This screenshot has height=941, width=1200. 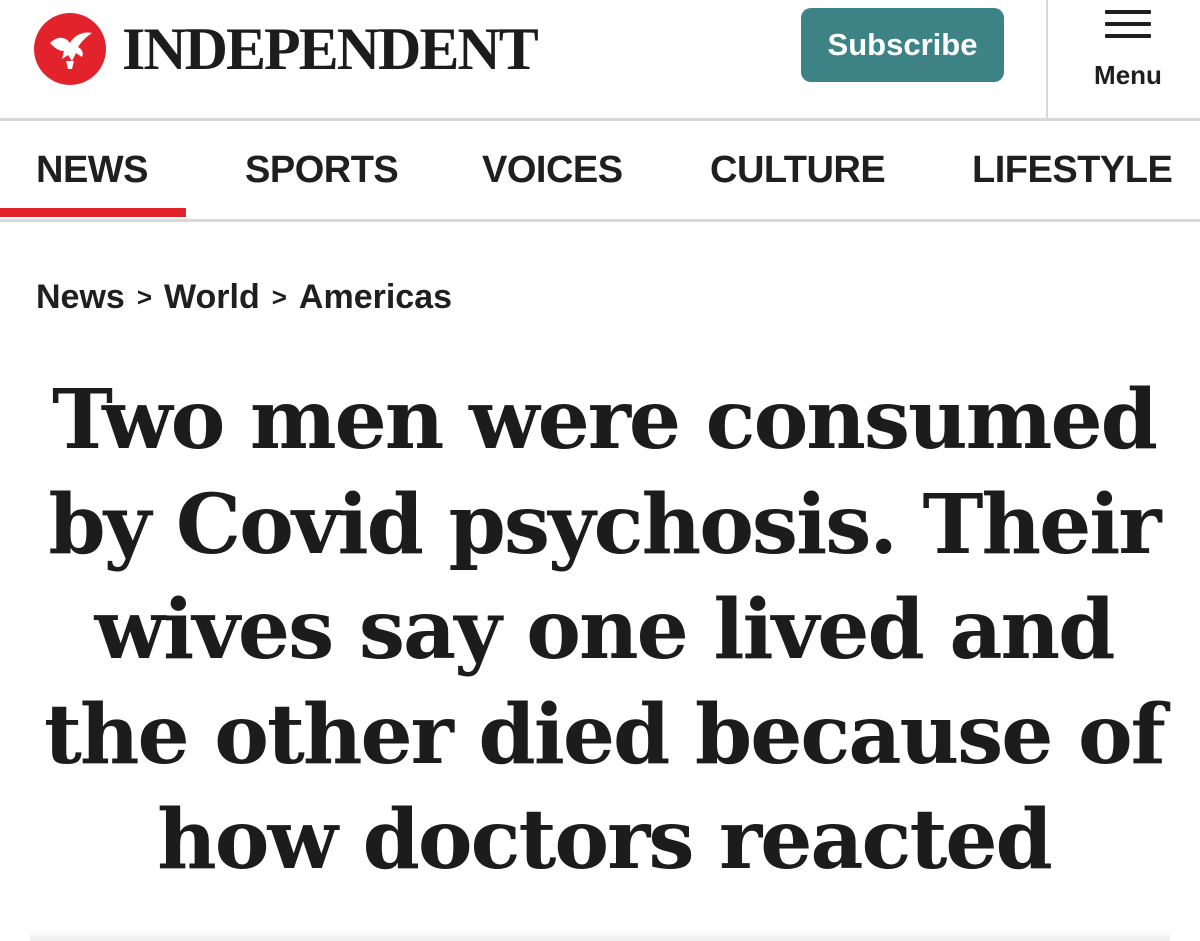 I want to click on article-body-preview, so click(x=600, y=935).